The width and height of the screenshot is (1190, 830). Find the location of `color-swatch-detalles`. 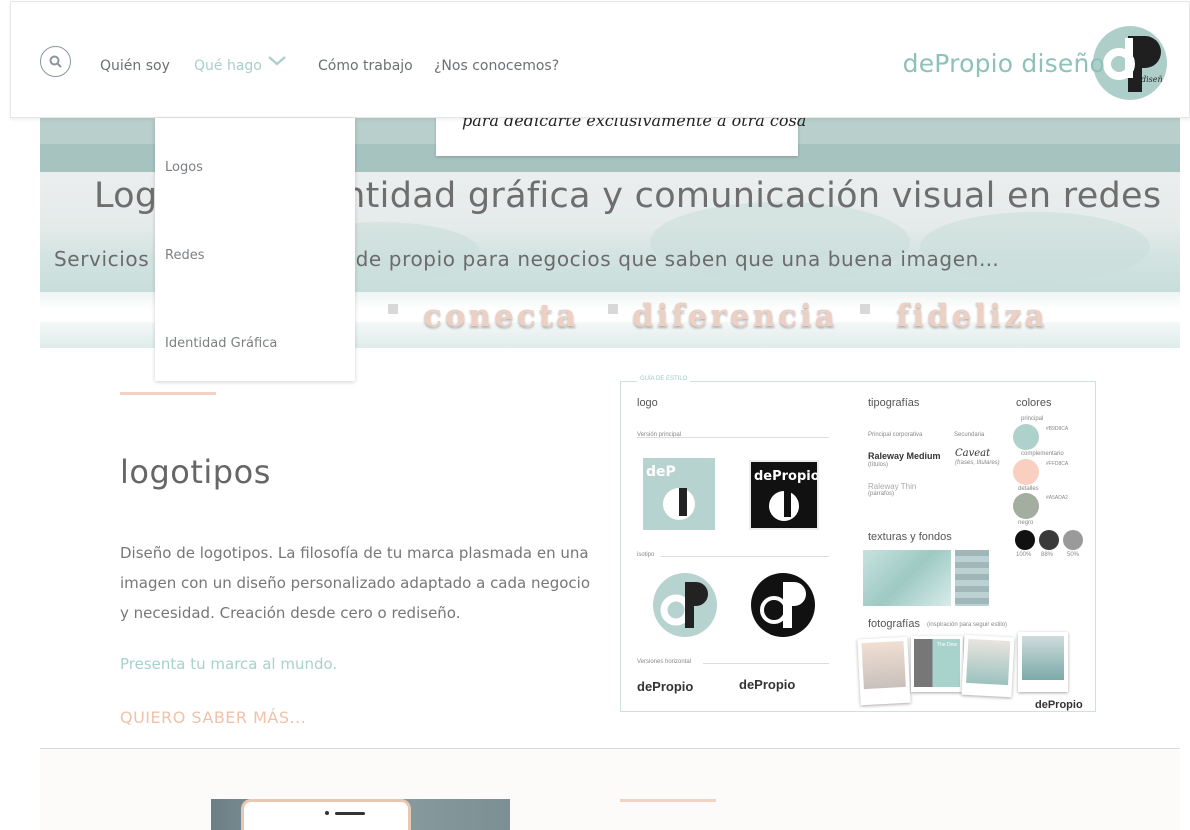

color-swatch-detalles is located at coordinates (1026, 506).